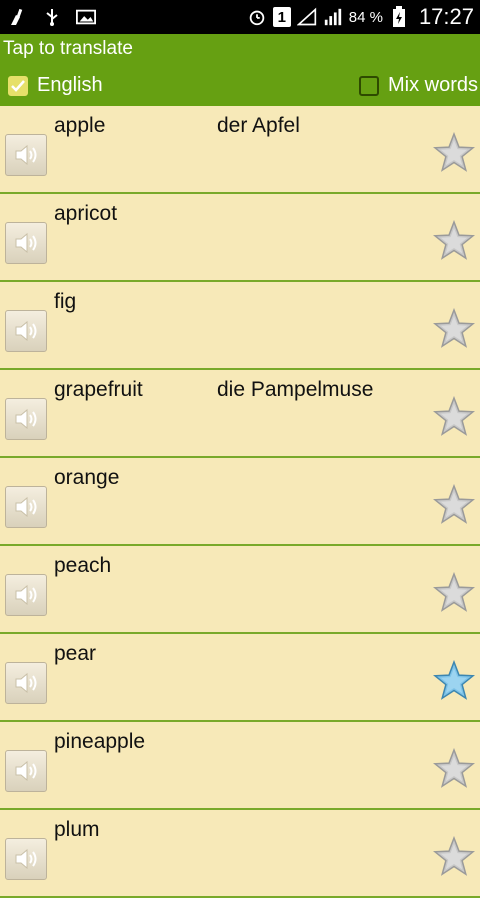 The image size is (480, 898). I want to click on alarm-icon, so click(257, 17).